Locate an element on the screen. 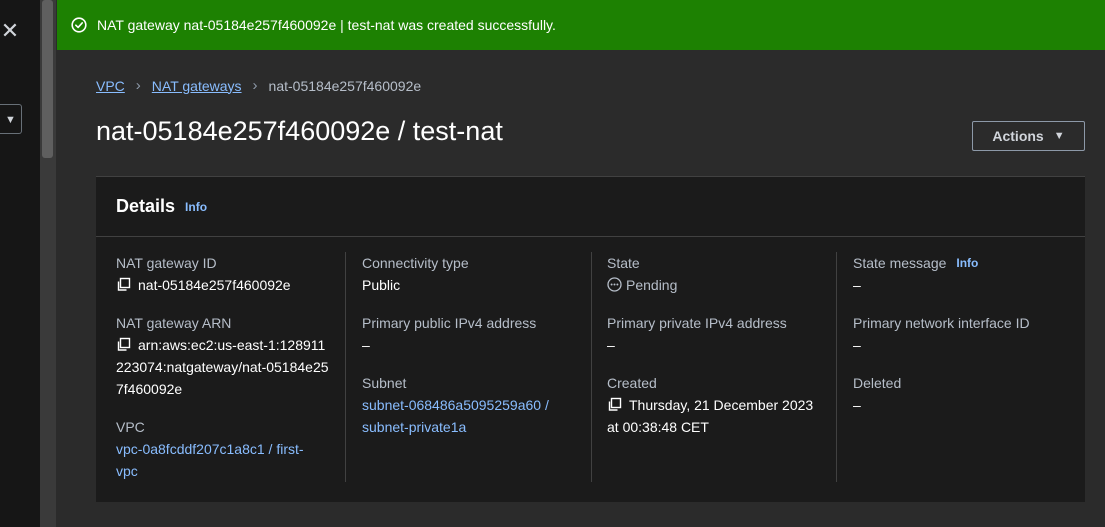 This screenshot has width=1105, height=527. close-icon: ✕ is located at coordinates (10, 31).